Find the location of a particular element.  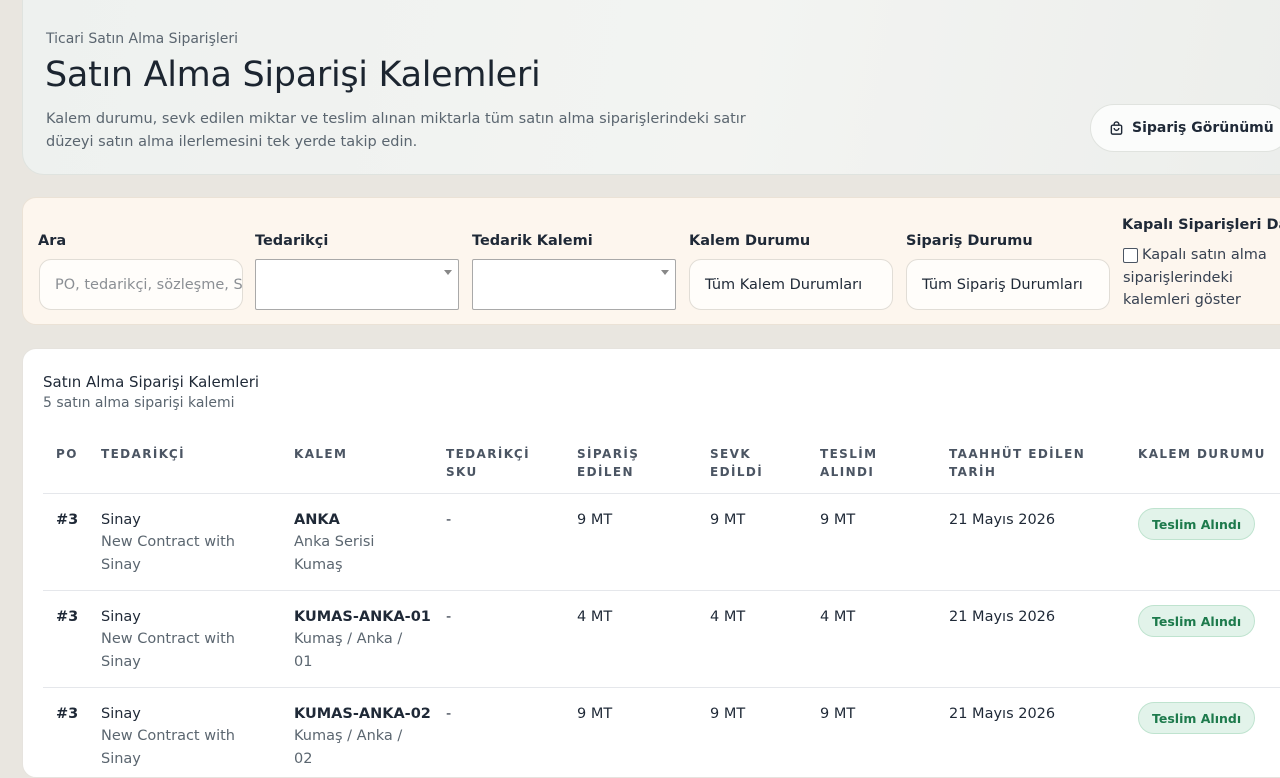

order-view-button: Sipariş Görünümü is located at coordinates (1185, 128).